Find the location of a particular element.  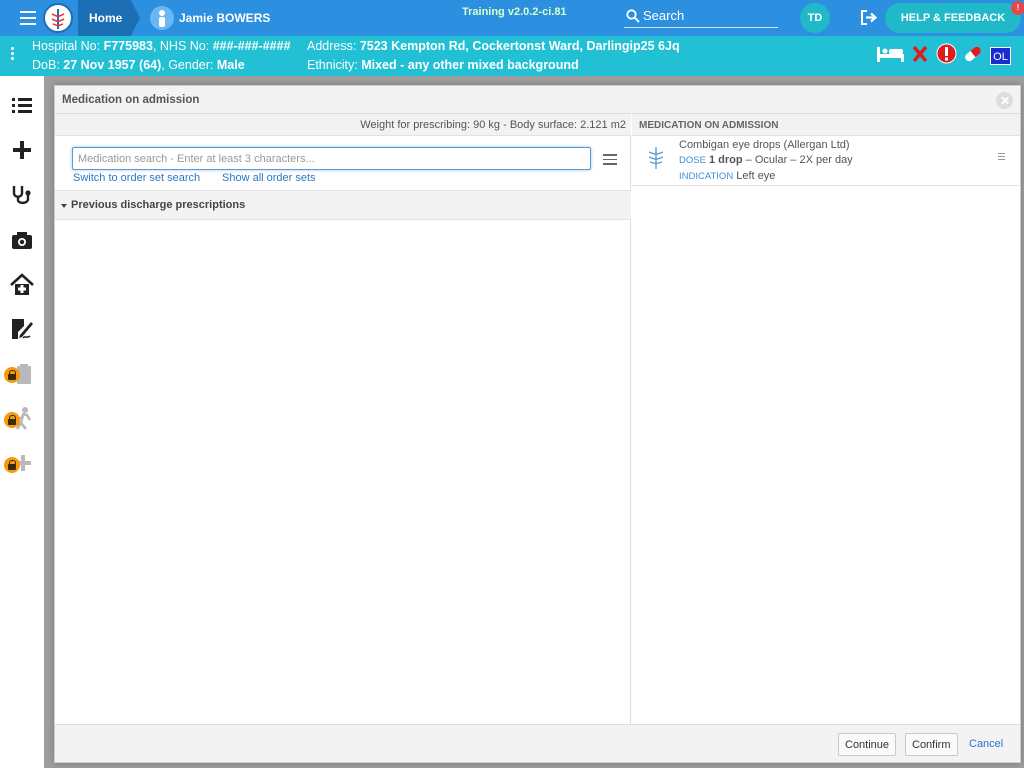

stethoscope-icon is located at coordinates (22, 195).